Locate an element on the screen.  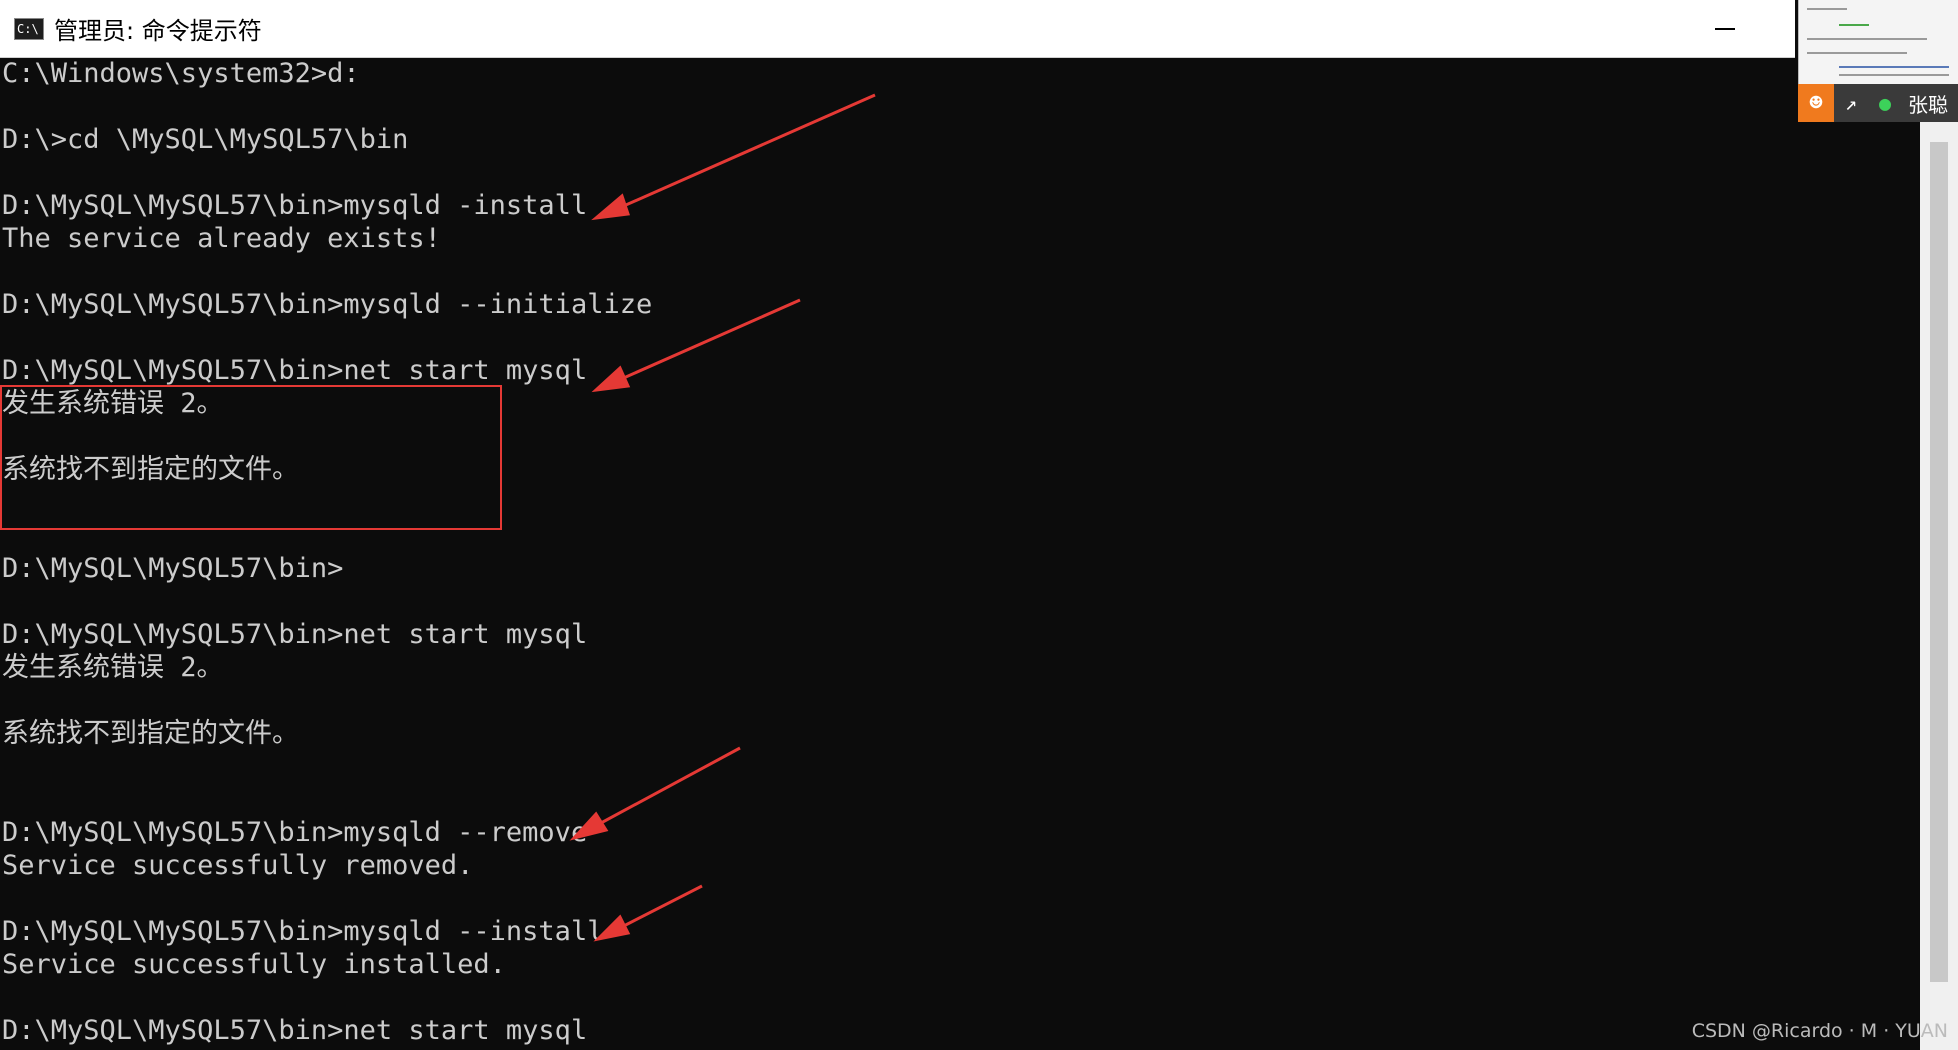
console-line: D:\MySQL\MySQL57\bin> is located at coordinates (173, 568).